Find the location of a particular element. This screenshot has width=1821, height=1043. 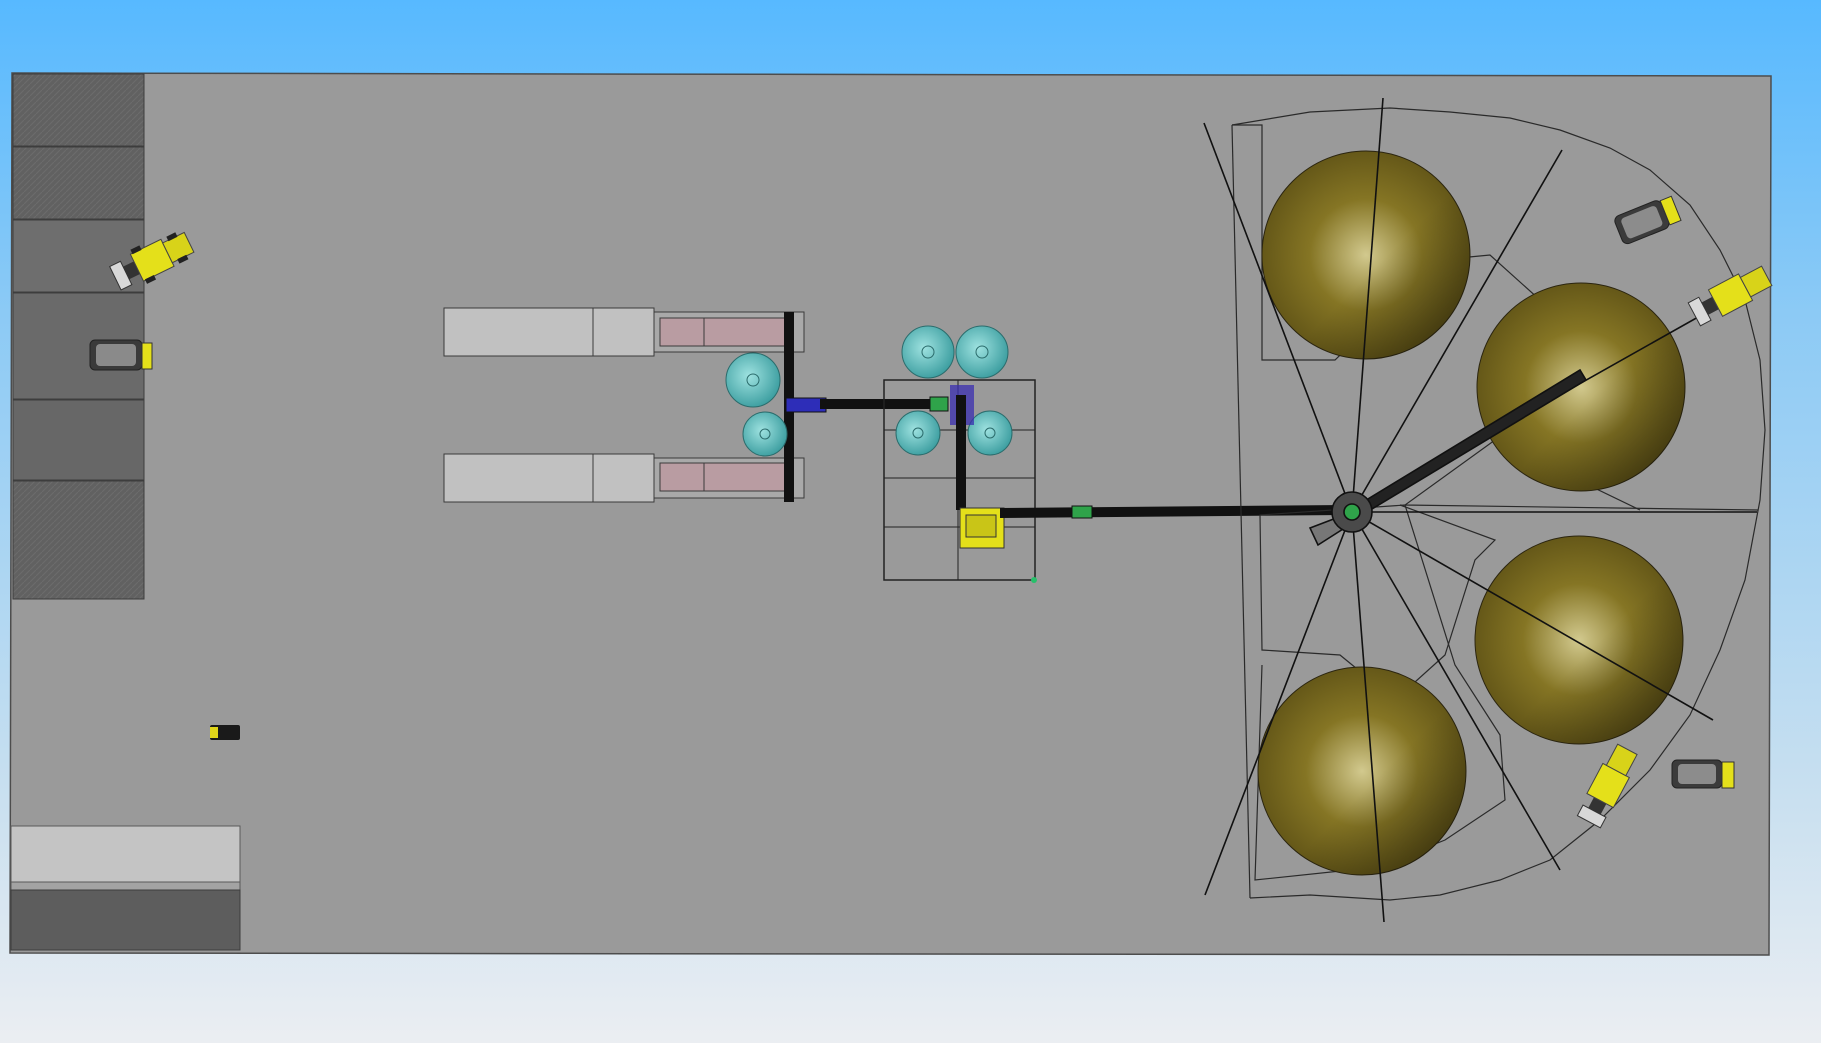

office-building is located at coordinates (125, 888).